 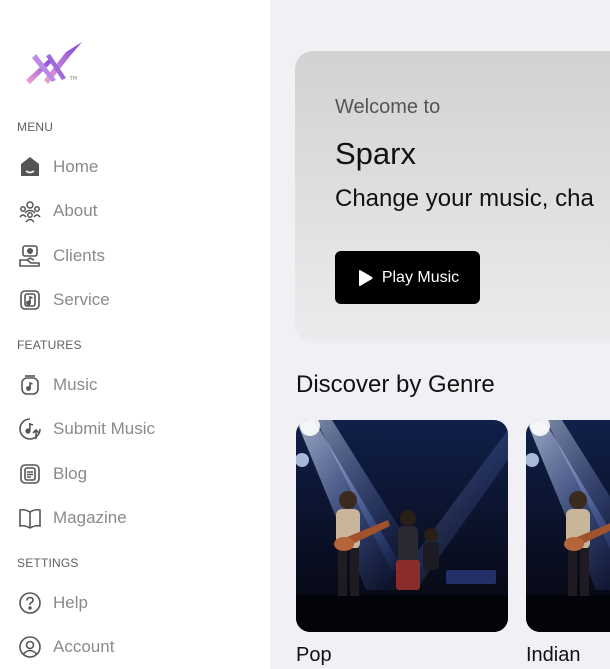 What do you see at coordinates (132, 300) in the screenshot?
I see `sidebar-item-service: Service` at bounding box center [132, 300].